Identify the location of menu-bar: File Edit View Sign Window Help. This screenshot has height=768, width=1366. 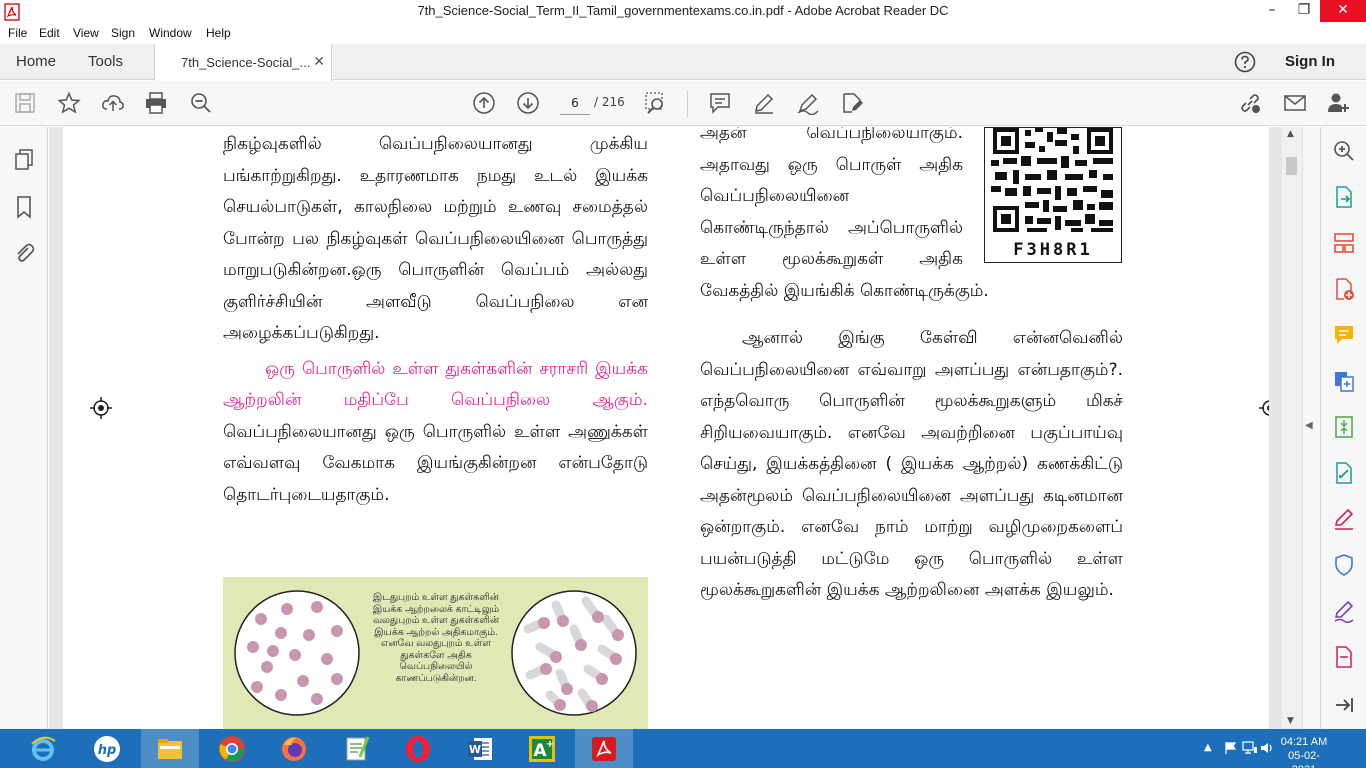
(683, 34).